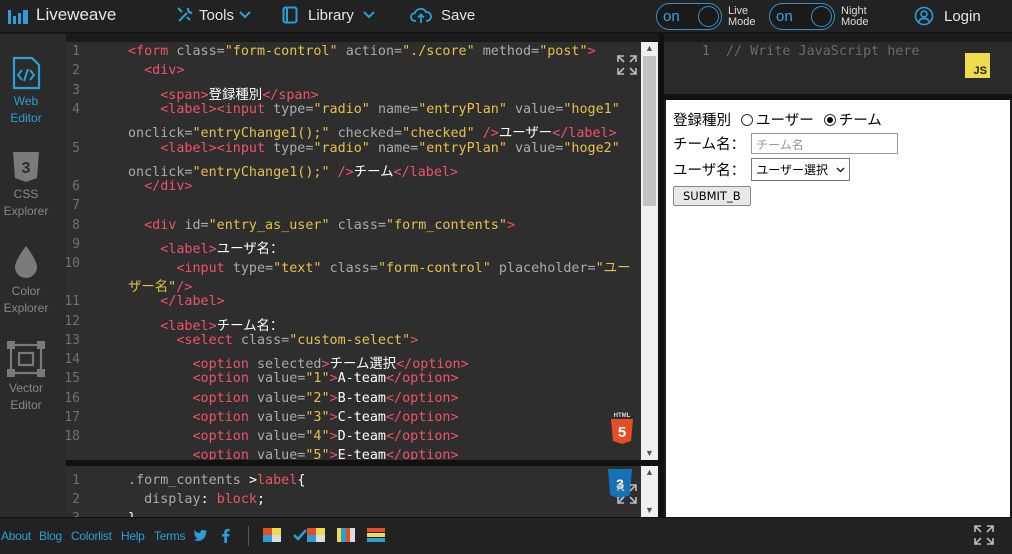 The image size is (1012, 554). I want to click on code-line: <option value="3">C-team</option>, so click(325, 417).